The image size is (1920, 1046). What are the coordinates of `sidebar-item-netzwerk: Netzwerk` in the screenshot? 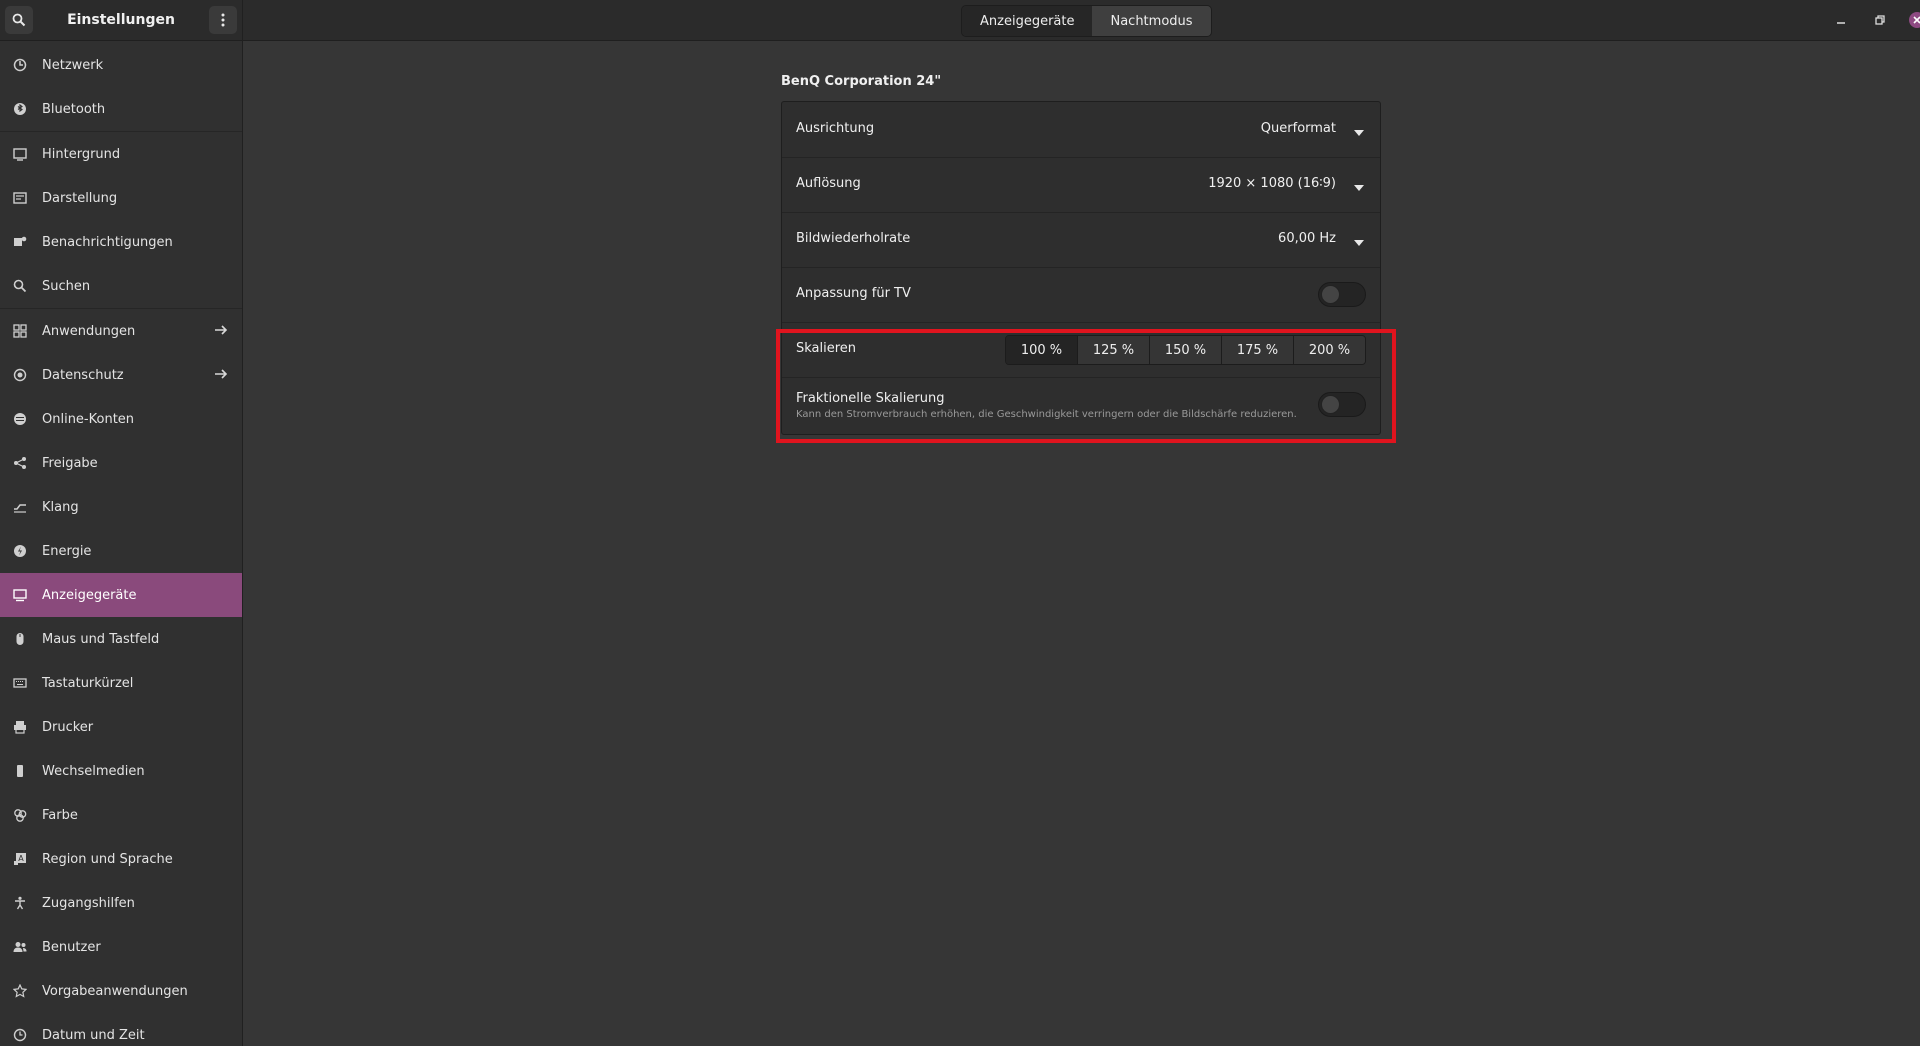 It's located at (121, 65).